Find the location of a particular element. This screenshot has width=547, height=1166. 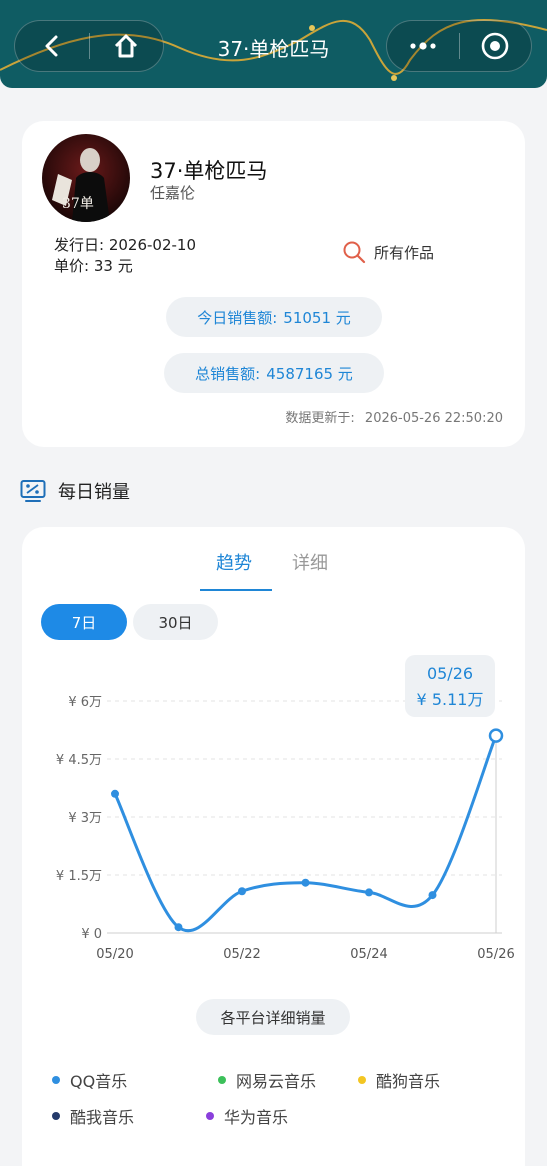

chart-tooltip: 05/26 ¥ 5.11万 is located at coordinates (450, 686).